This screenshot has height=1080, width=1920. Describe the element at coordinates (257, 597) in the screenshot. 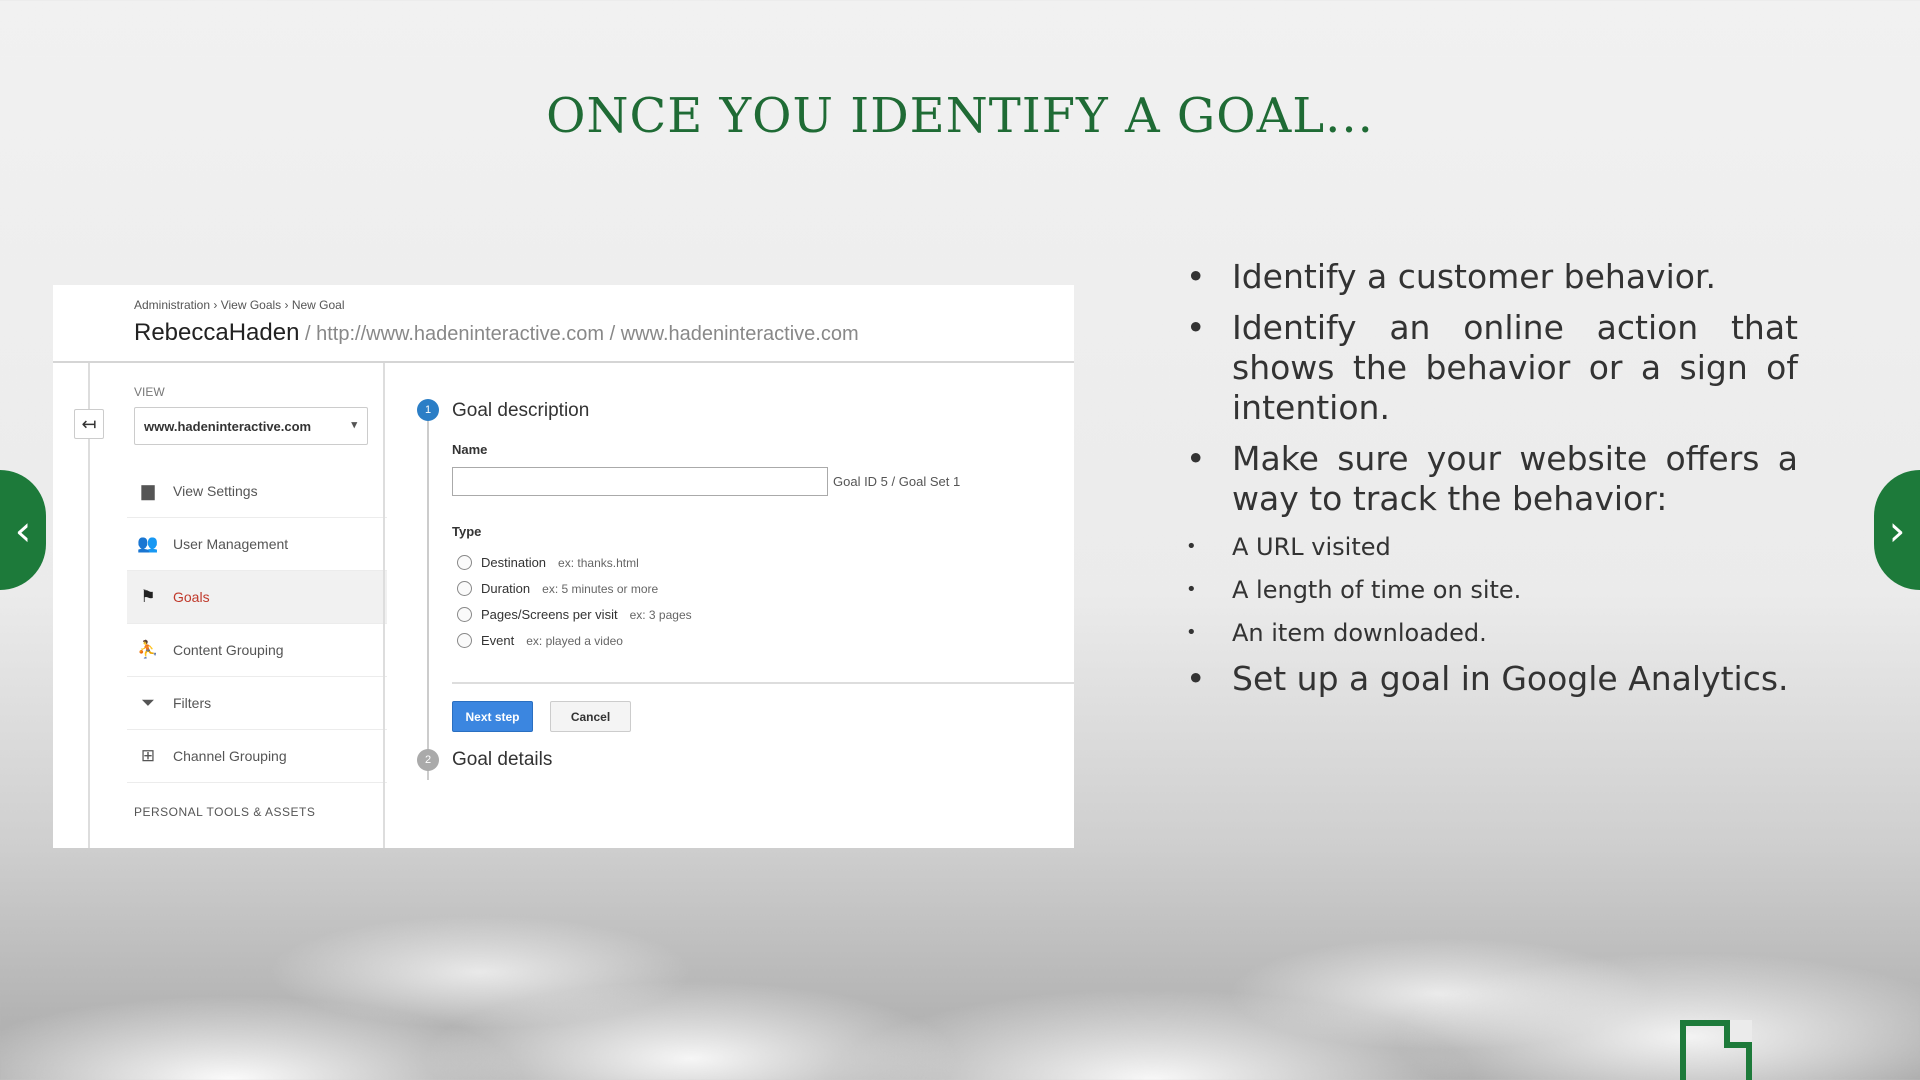

I see `sidebar-item-goals: ⚑ Goals` at that location.